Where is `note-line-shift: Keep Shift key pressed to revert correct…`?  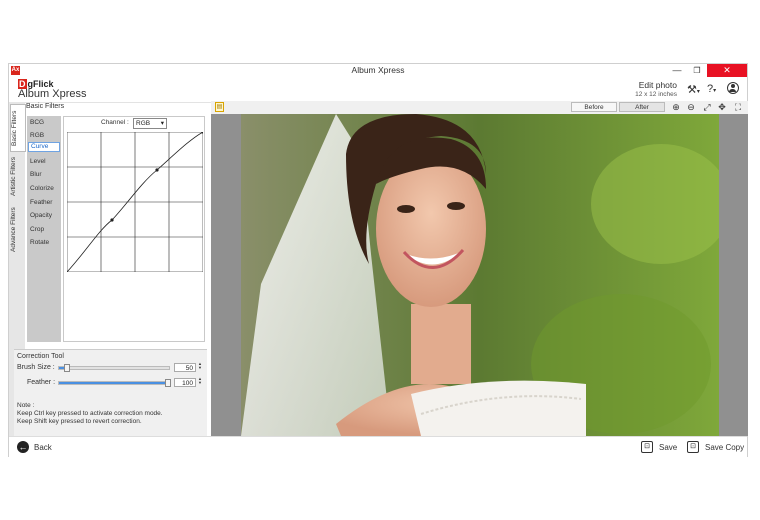
note-line-shift: Keep Shift key pressed to revert correct… is located at coordinates (79, 421).